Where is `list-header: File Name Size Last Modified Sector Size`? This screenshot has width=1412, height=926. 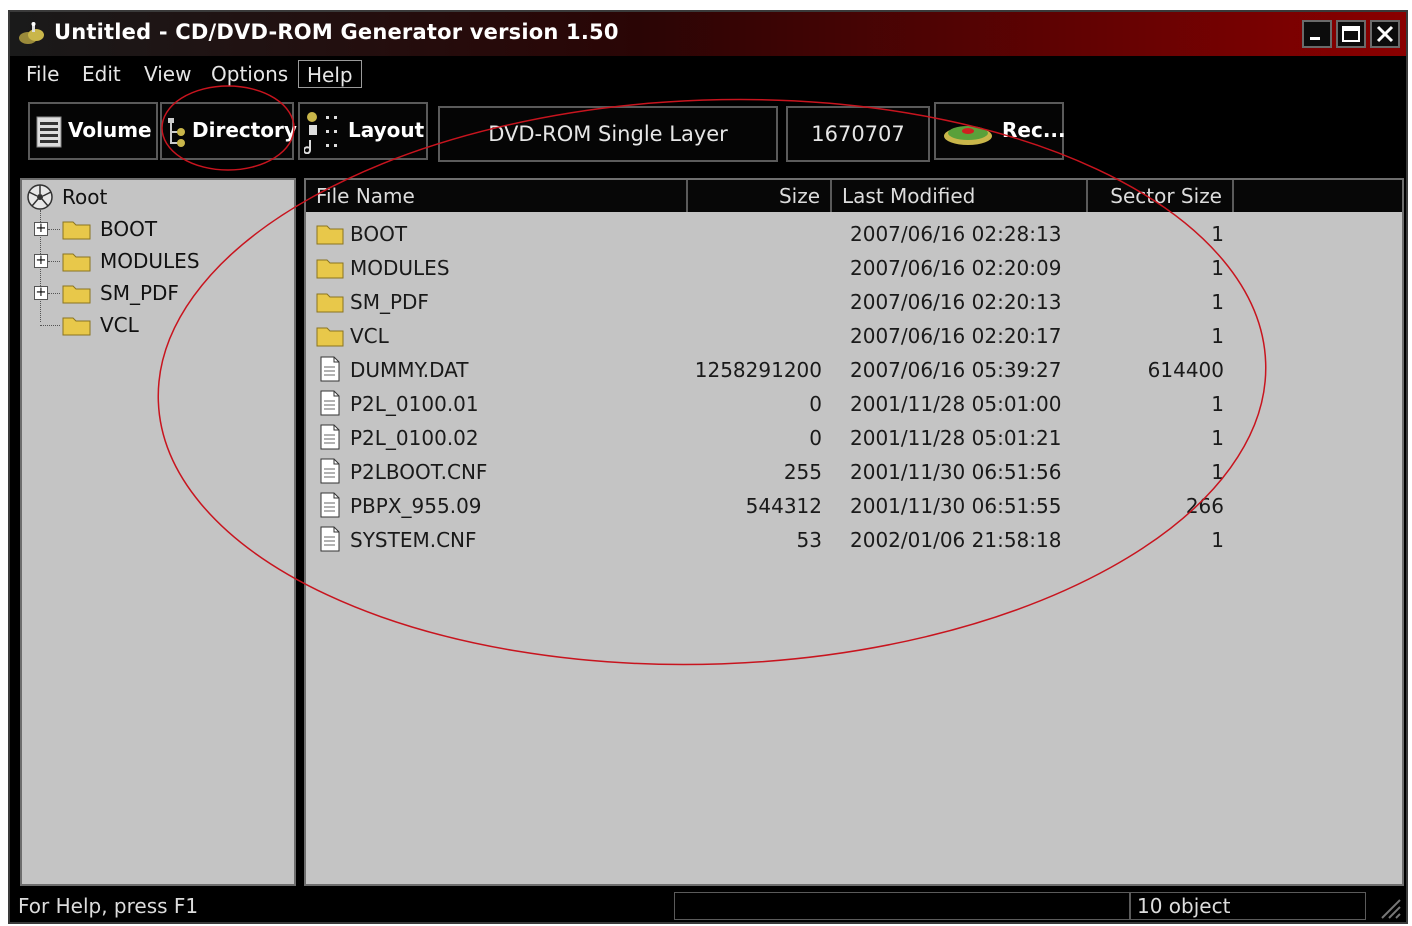
list-header: File Name Size Last Modified Sector Size is located at coordinates (854, 196).